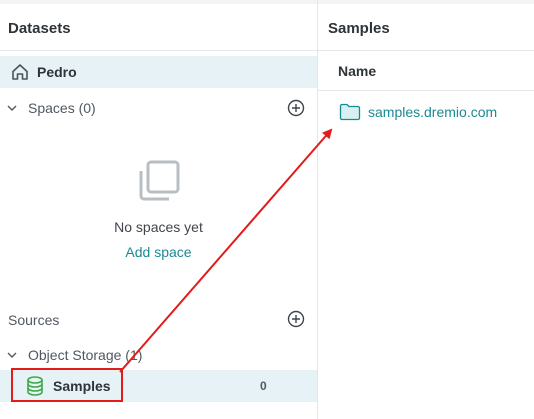 The image size is (534, 419). What do you see at coordinates (158, 50) in the screenshot?
I see `datasets-title-divider` at bounding box center [158, 50].